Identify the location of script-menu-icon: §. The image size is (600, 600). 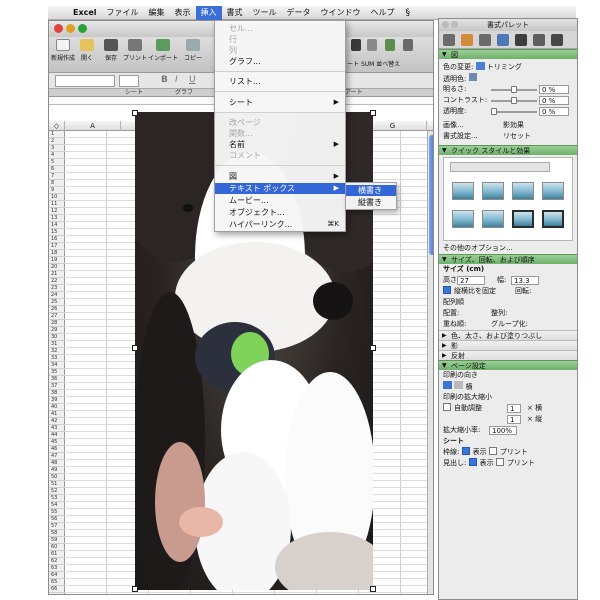
(408, 13).